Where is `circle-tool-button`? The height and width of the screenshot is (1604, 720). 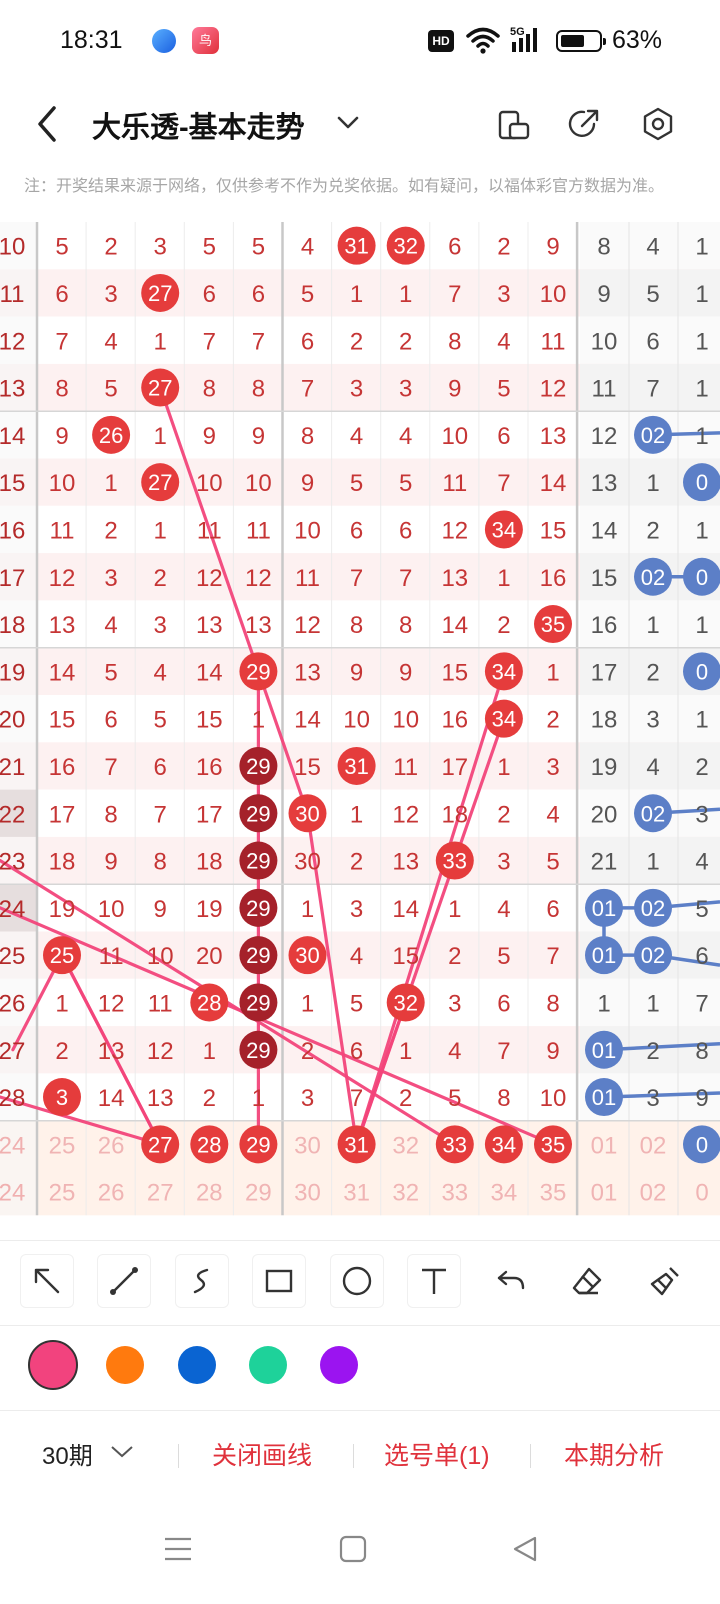
circle-tool-button is located at coordinates (357, 1281).